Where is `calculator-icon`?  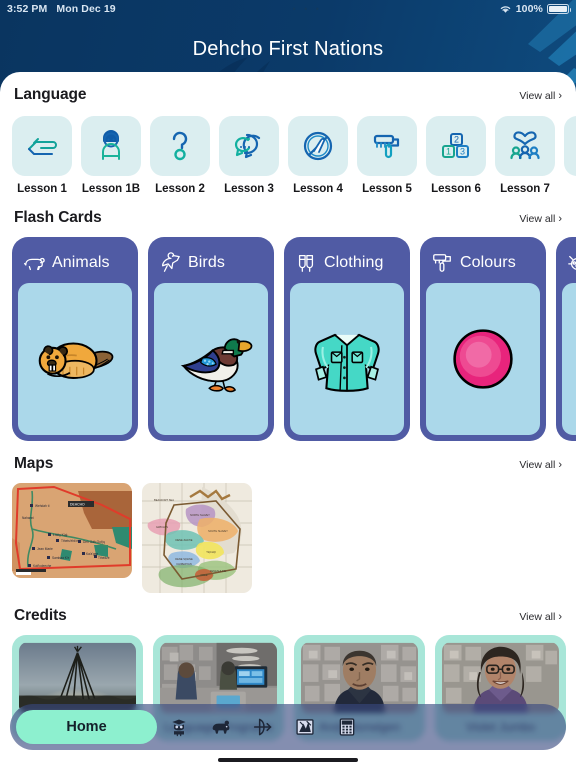 calculator-icon is located at coordinates (347, 727).